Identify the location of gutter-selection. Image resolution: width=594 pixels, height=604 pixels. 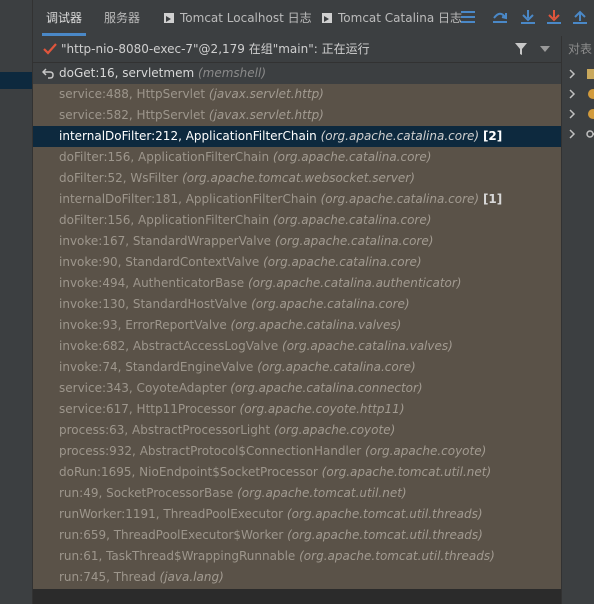
(16, 80).